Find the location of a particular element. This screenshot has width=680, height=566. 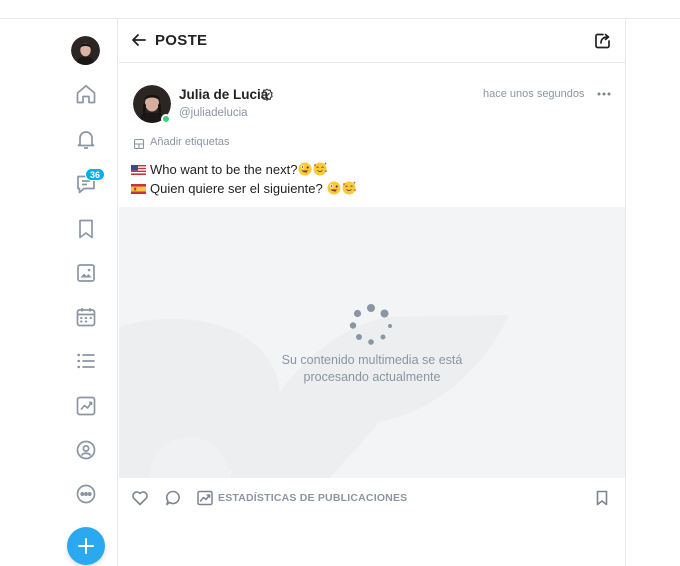

author-handle: @juliadelucia is located at coordinates (213, 113).